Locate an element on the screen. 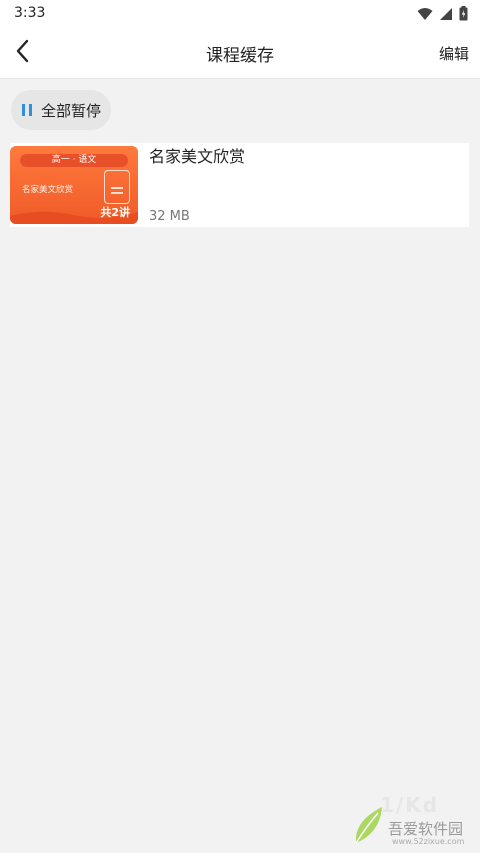 The height and width of the screenshot is (853, 480). pause-all-button: 全部暂停 is located at coordinates (61, 110).